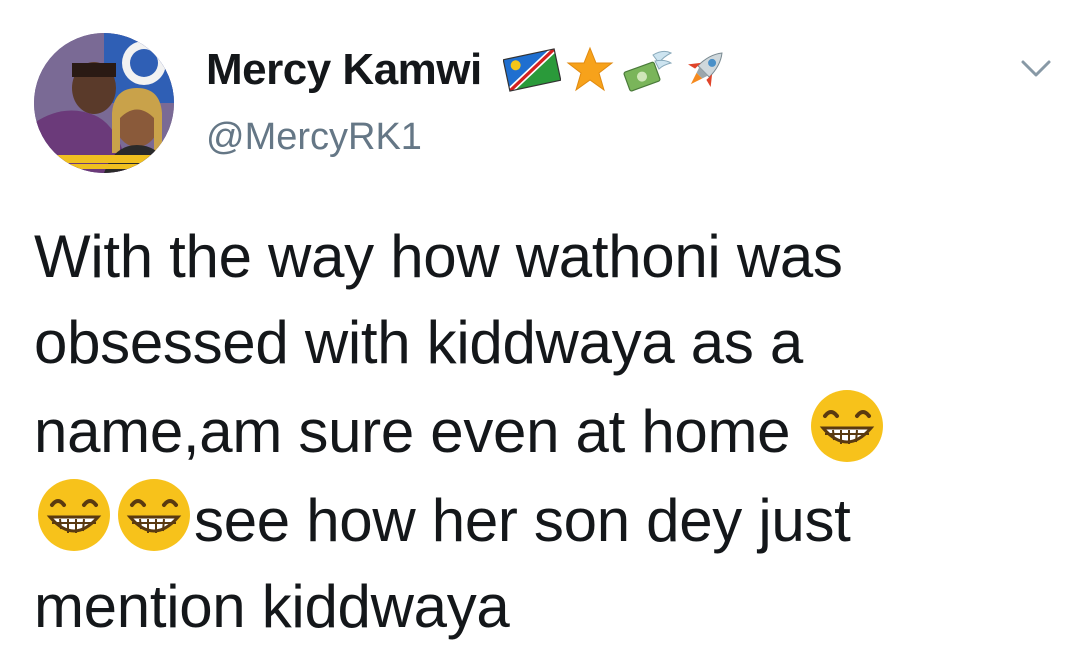 The image size is (1080, 663). I want to click on chevron-down-icon, so click(1036, 68).